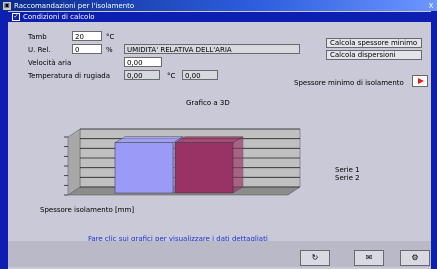 This screenshot has height=269, width=437. I want to click on rugiada-label: Temperatura di rugiada, so click(69, 76).